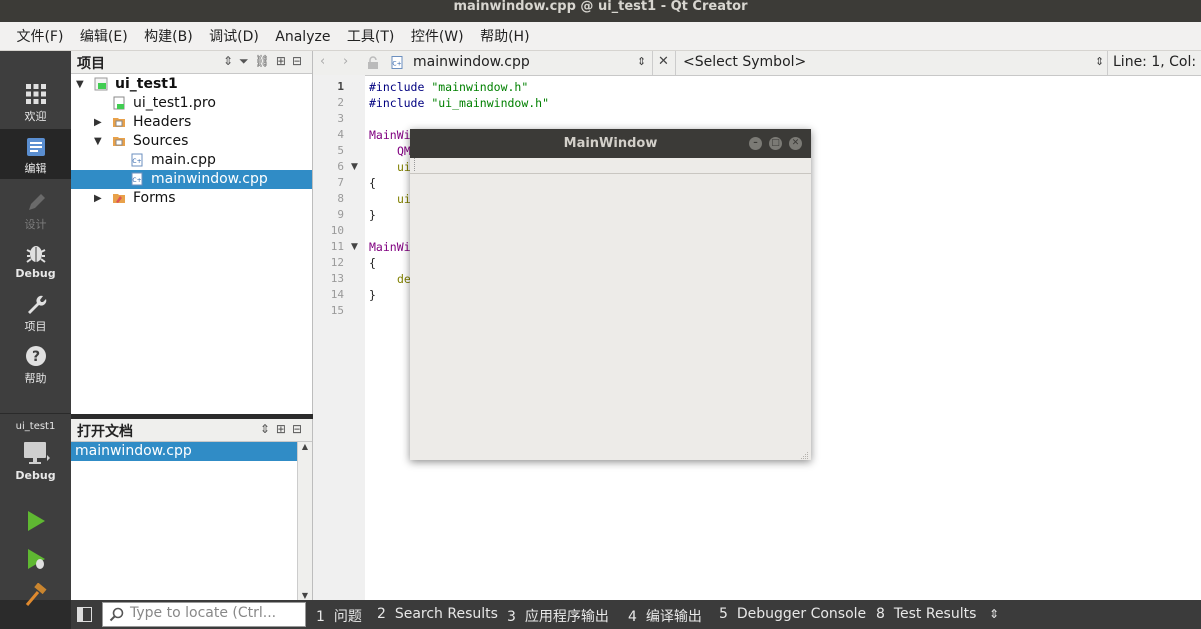 Image resolution: width=1201 pixels, height=629 pixels. What do you see at coordinates (340, 214) in the screenshot?
I see `line-number: 9` at bounding box center [340, 214].